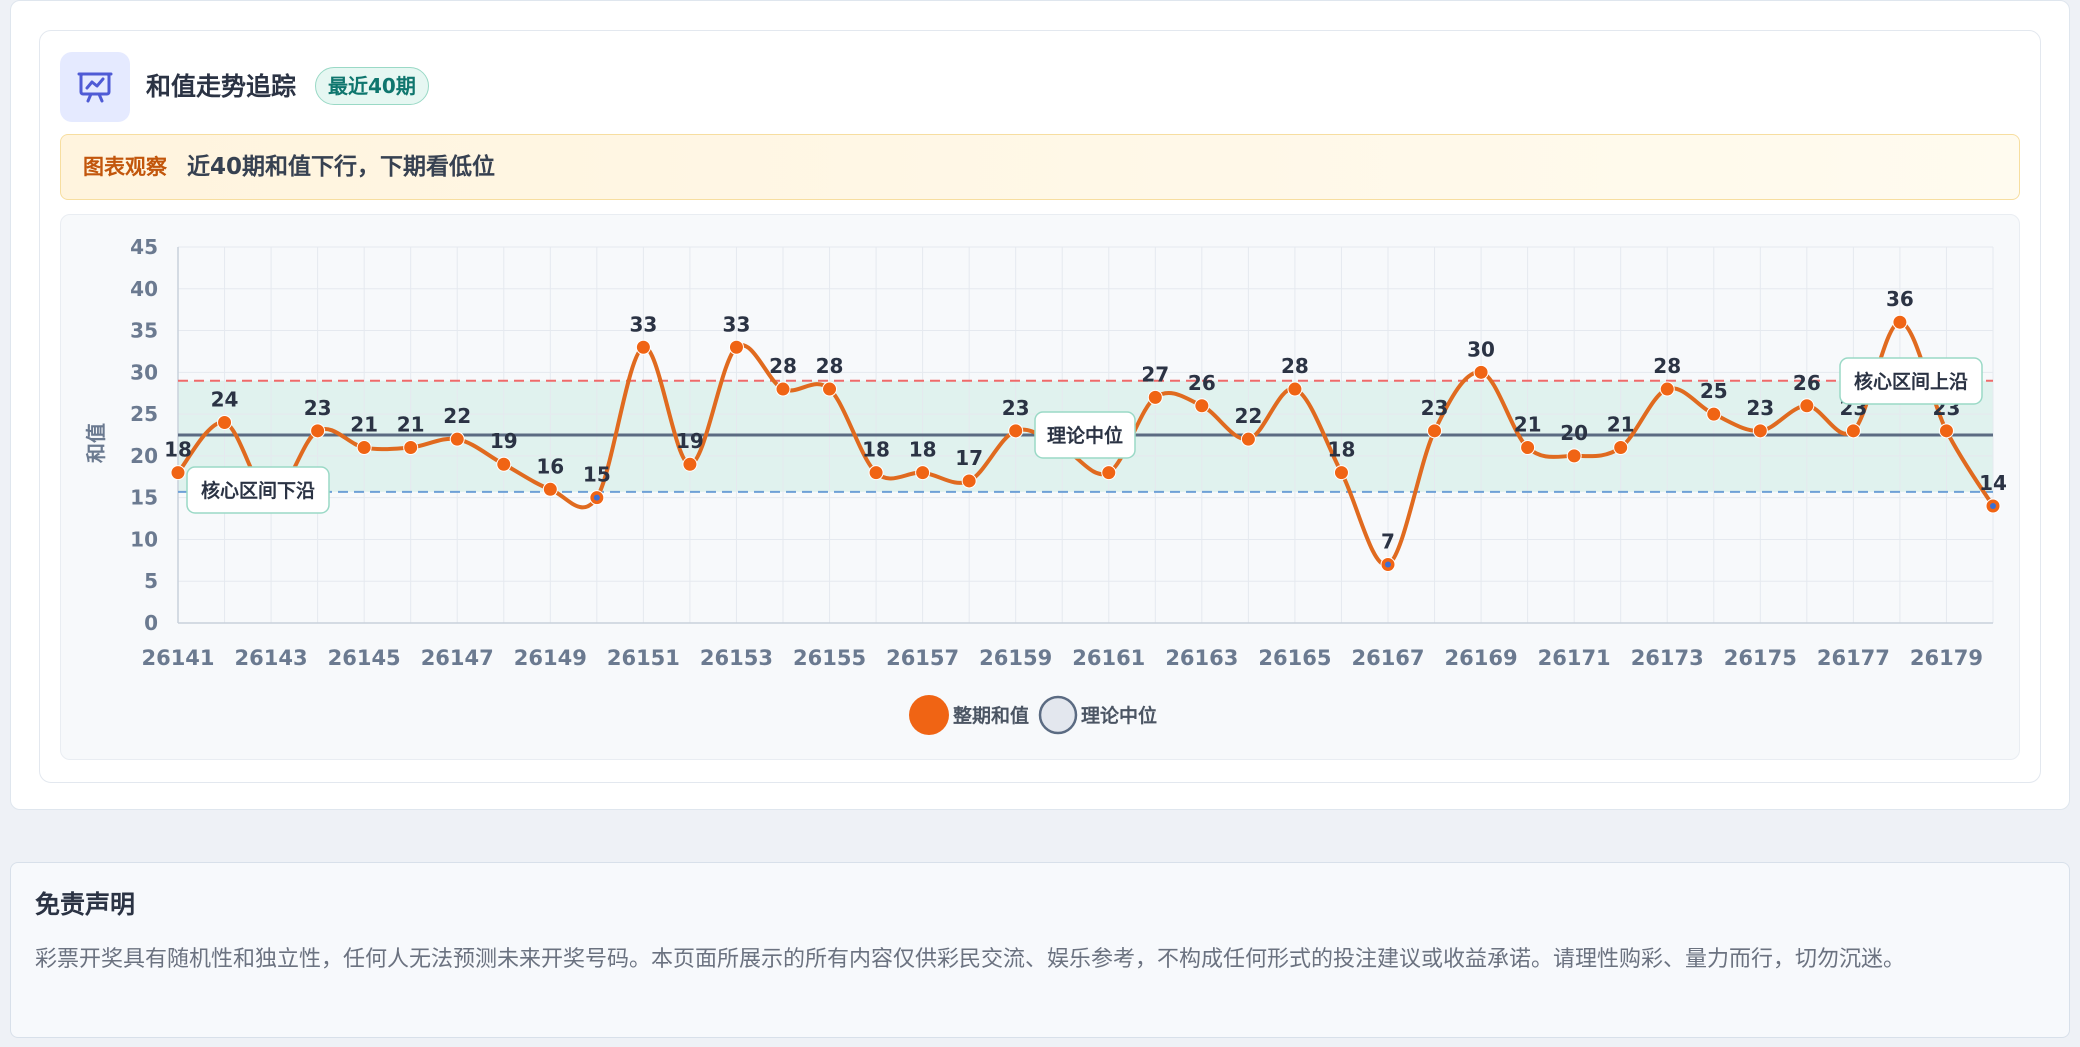  Describe the element at coordinates (85, 904) in the screenshot. I see `disclaimer-title: 免责声明` at that location.